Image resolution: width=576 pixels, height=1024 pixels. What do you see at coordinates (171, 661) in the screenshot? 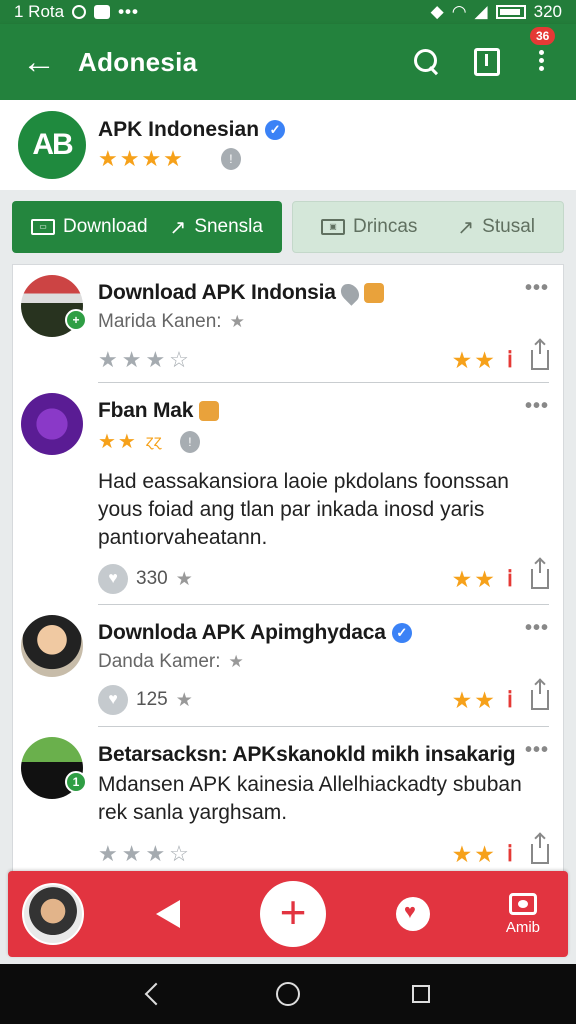
I see `post-subtitle: Danda Kamer: ★` at bounding box center [171, 661].